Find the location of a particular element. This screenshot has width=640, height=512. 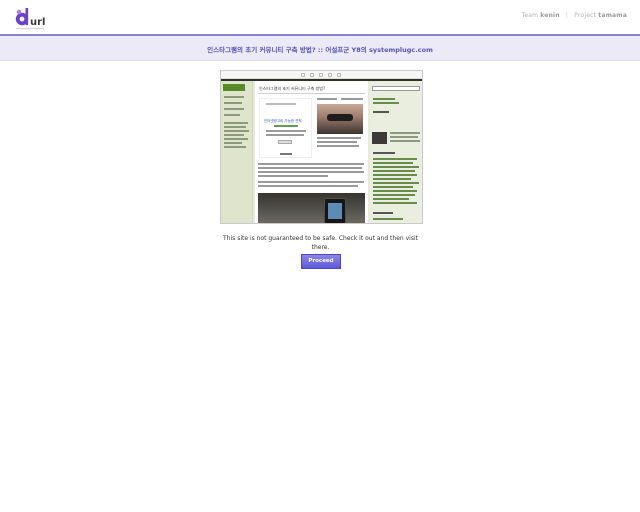

site-preview-thumbnail: 인스타그램의 초기 커뮤니티 구축 방법? 인터넷광고비 가능한 견적 is located at coordinates (321, 147).